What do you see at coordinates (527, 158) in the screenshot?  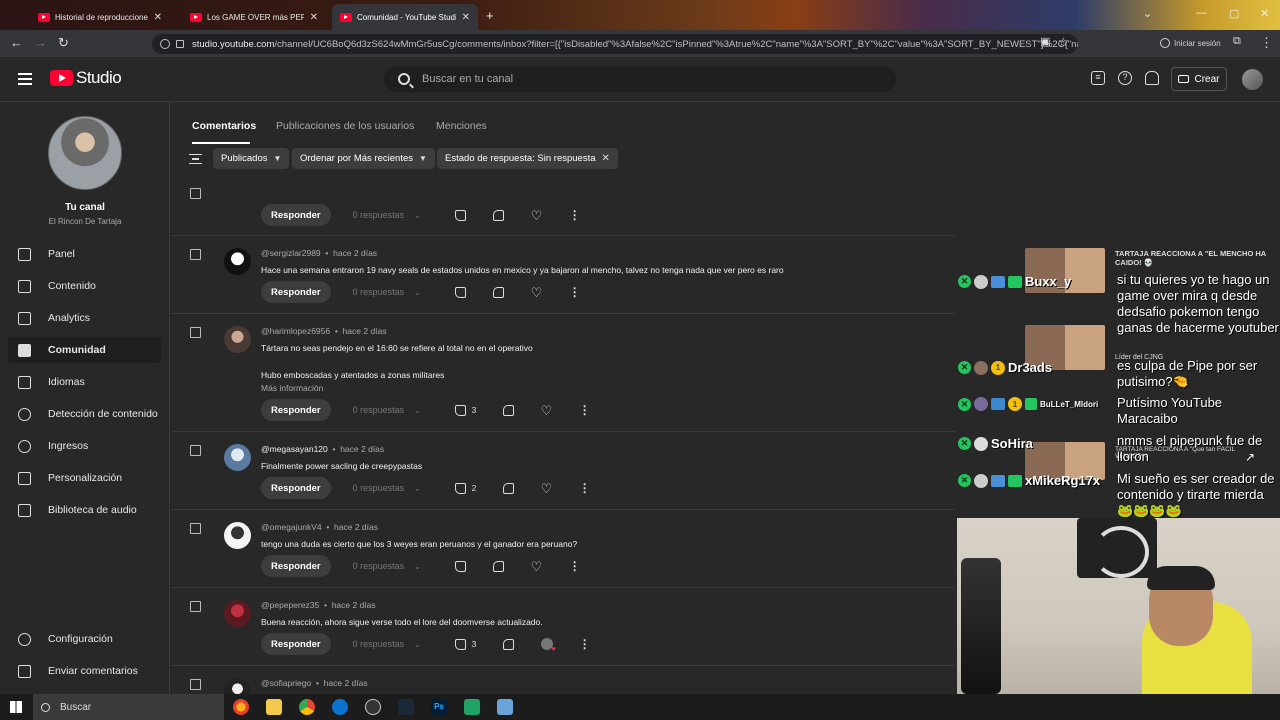 I see `filter-chip-reply-status: Estado de respuesta: Sin respuesta ✕` at bounding box center [527, 158].